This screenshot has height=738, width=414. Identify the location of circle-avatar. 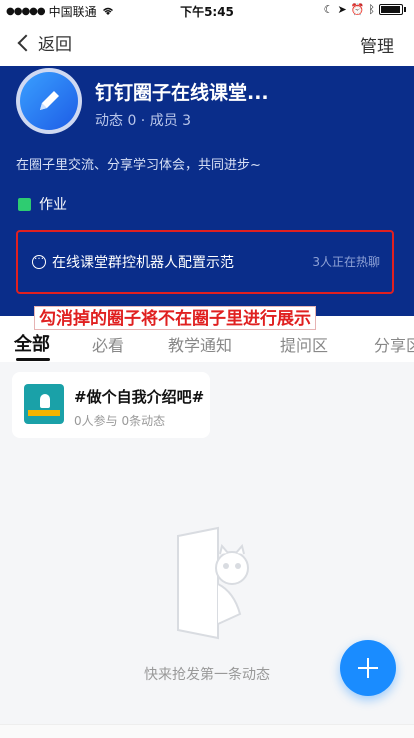
(49, 101).